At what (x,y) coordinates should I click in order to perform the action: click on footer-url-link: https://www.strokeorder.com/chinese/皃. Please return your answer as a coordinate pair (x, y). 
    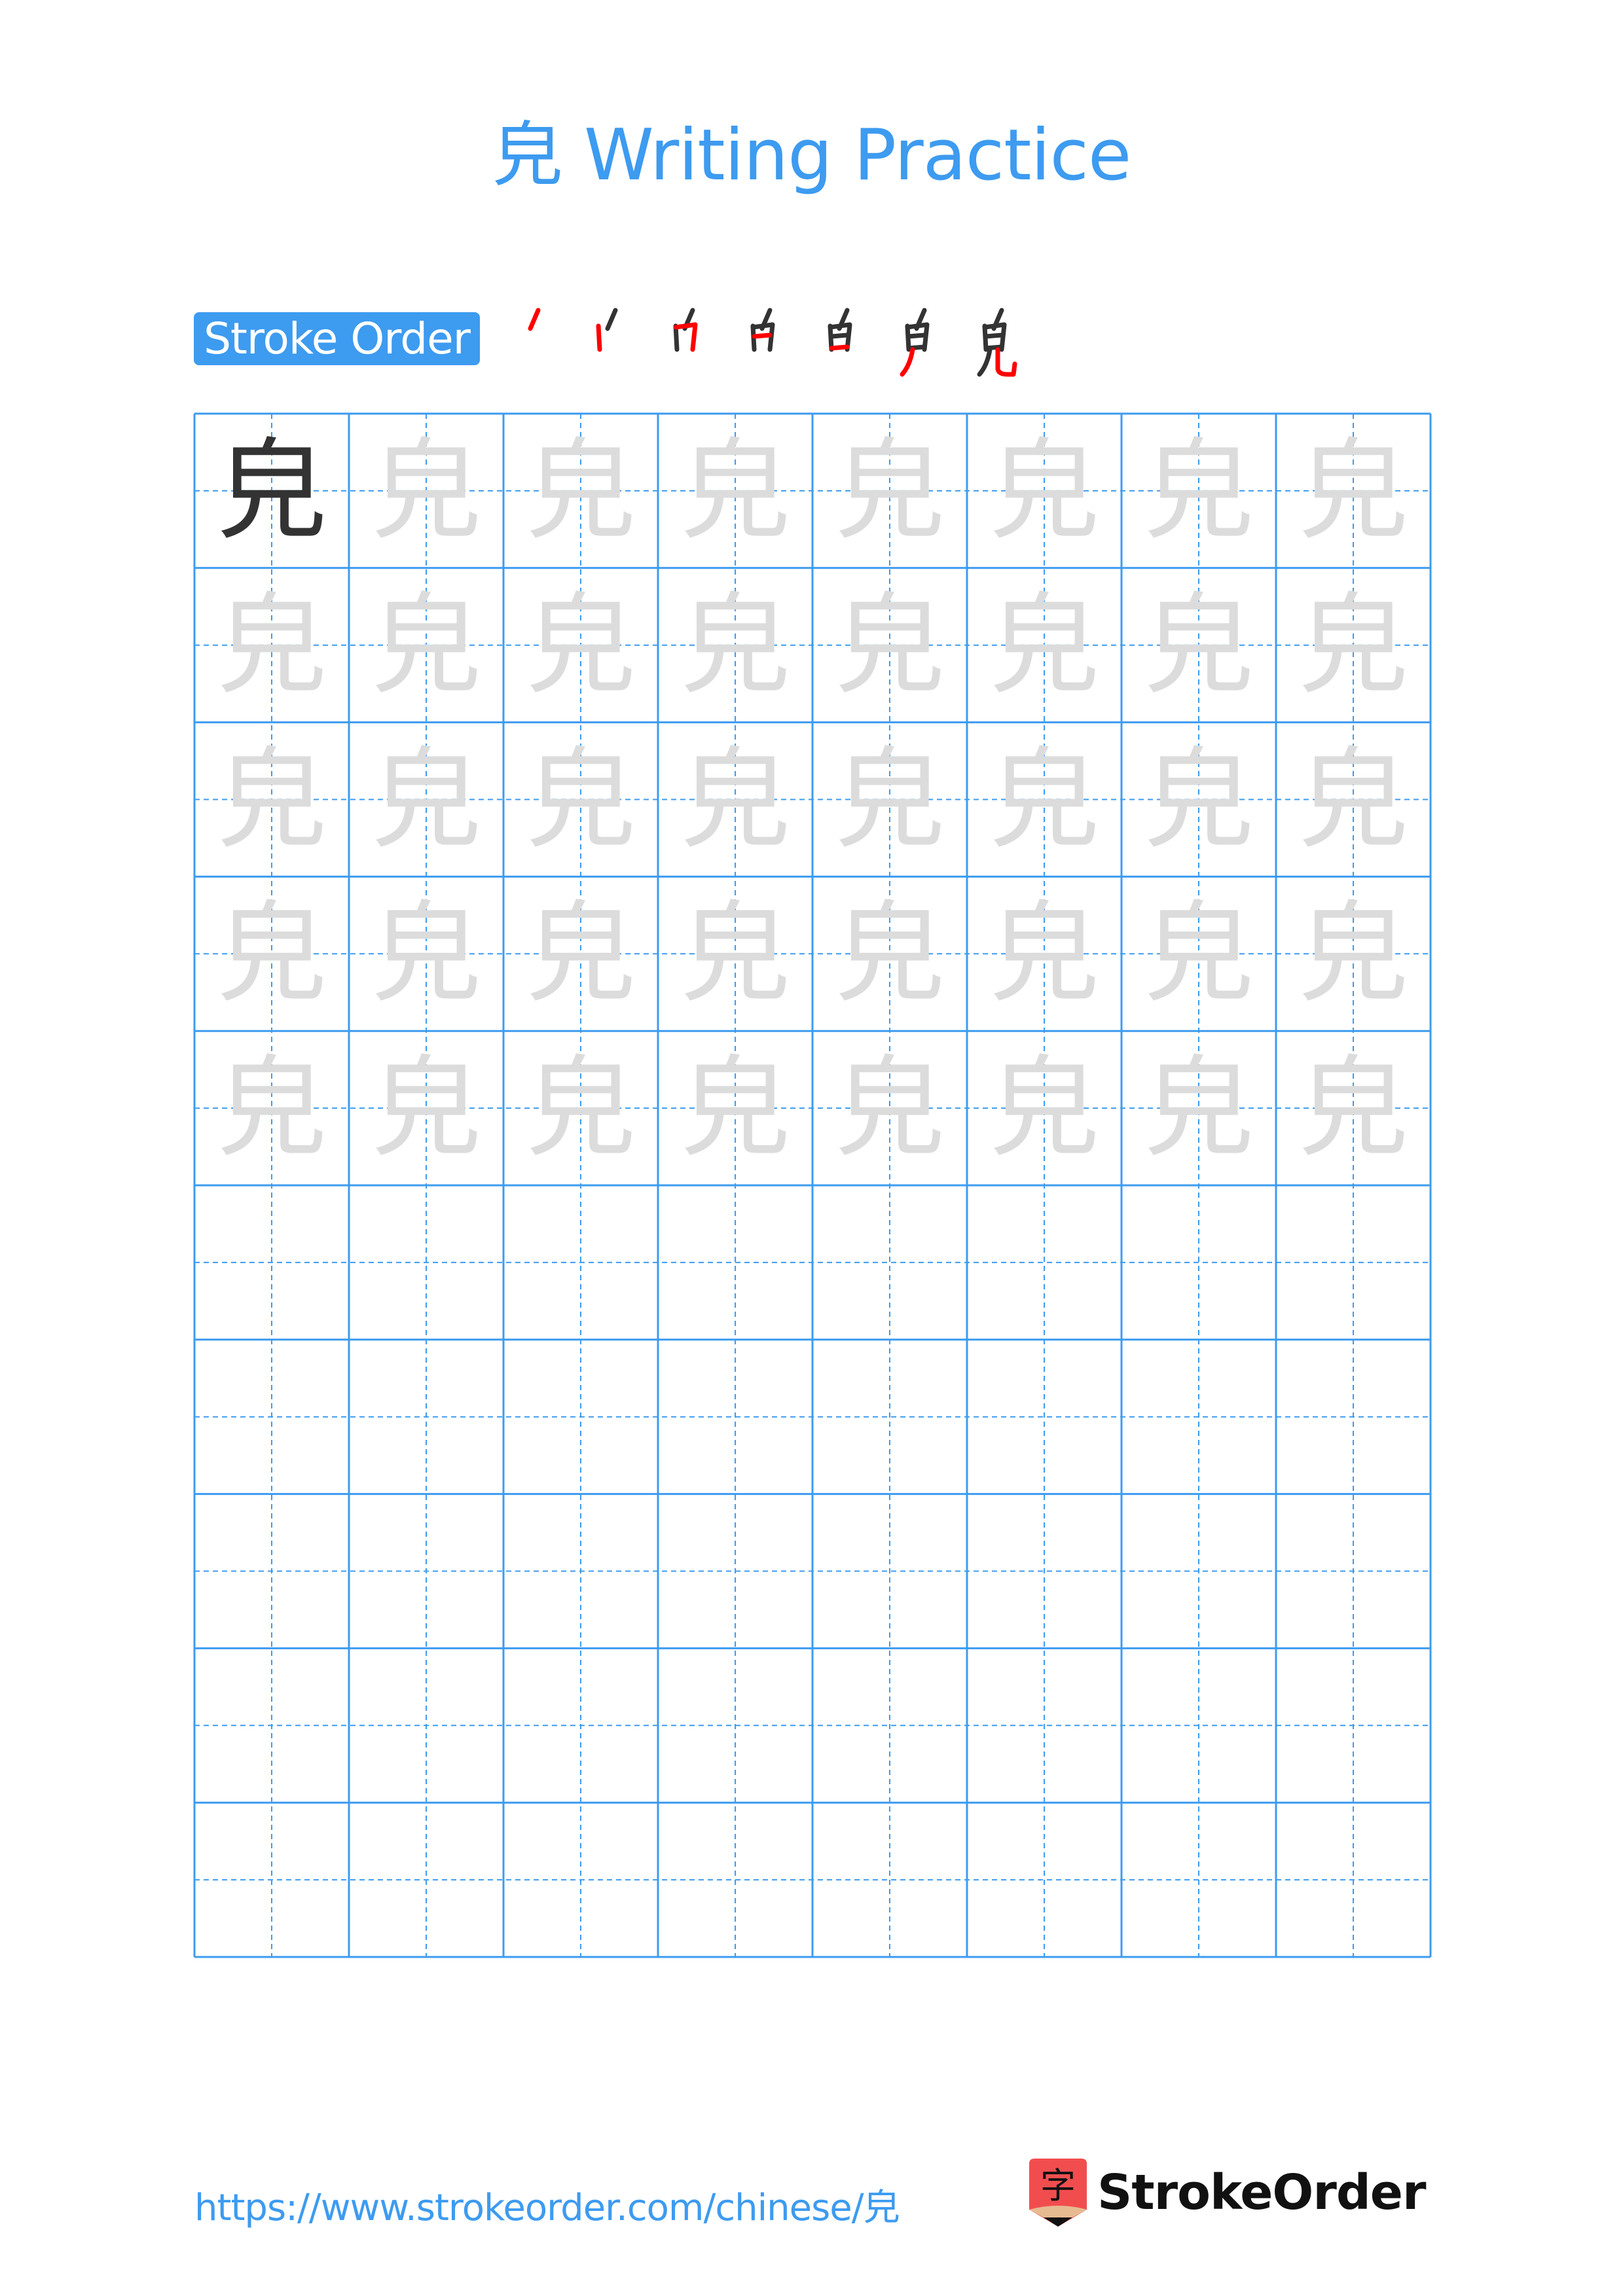
    Looking at the image, I should click on (547, 2204).